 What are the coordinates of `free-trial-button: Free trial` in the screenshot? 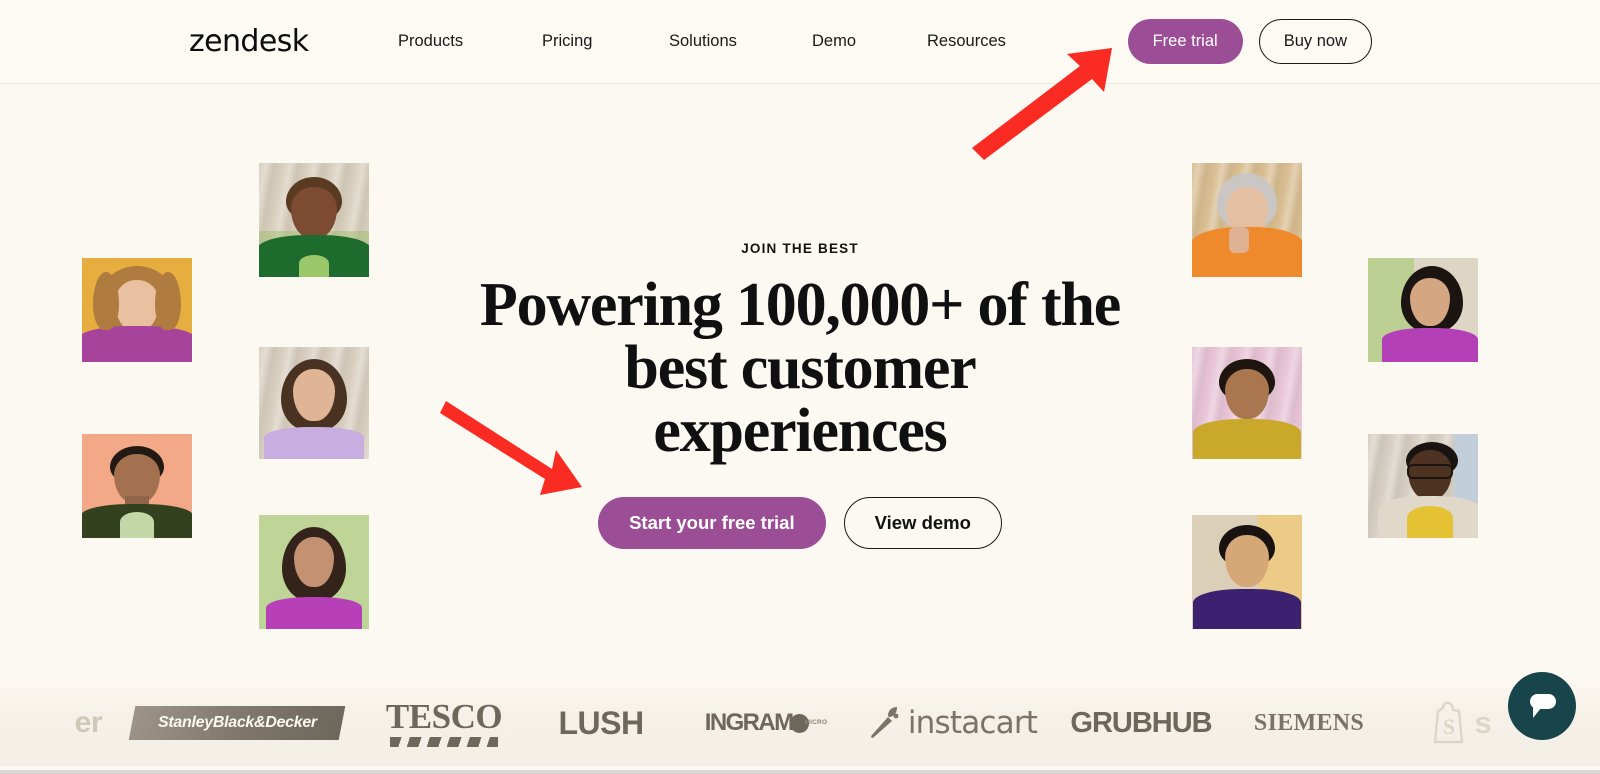 It's located at (1185, 41).